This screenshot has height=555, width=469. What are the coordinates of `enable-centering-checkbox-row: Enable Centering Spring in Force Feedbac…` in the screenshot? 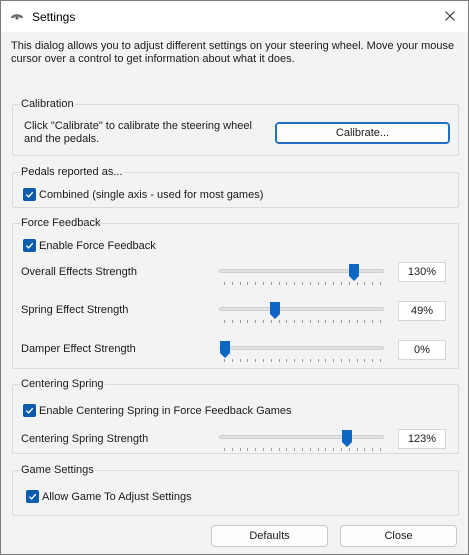 It's located at (157, 410).